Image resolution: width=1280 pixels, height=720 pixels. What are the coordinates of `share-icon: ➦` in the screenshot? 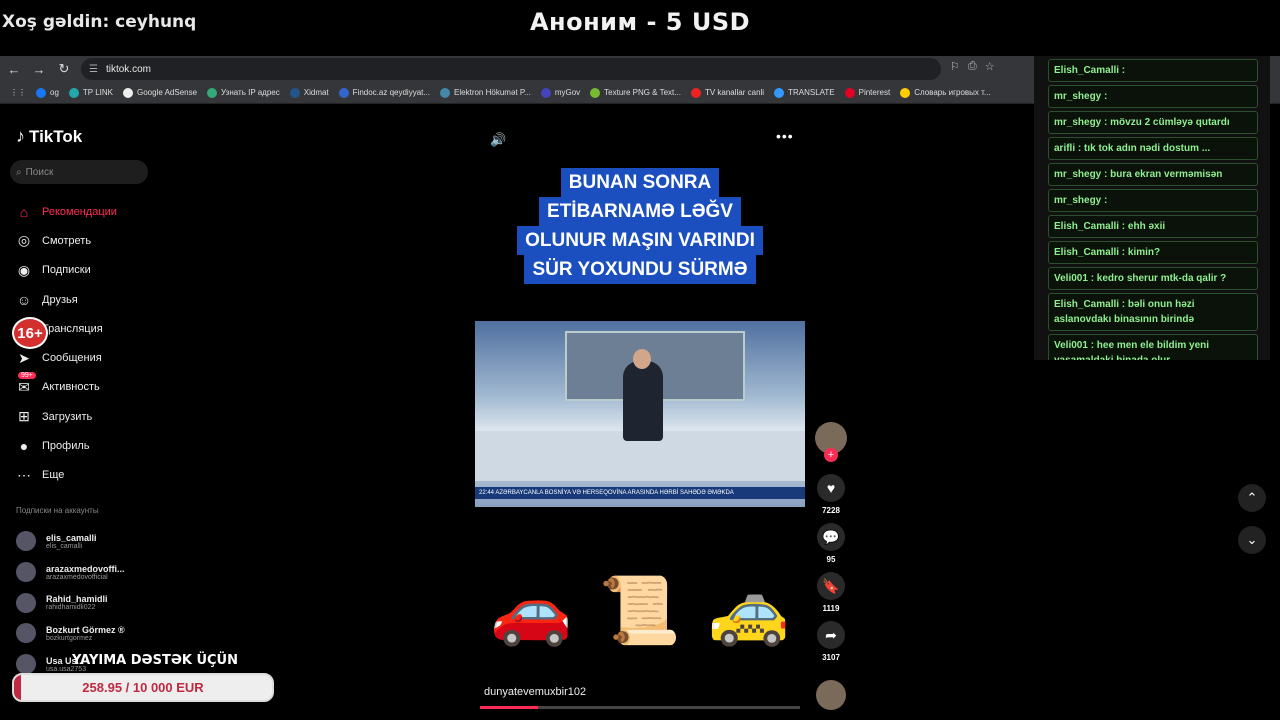 It's located at (831, 635).